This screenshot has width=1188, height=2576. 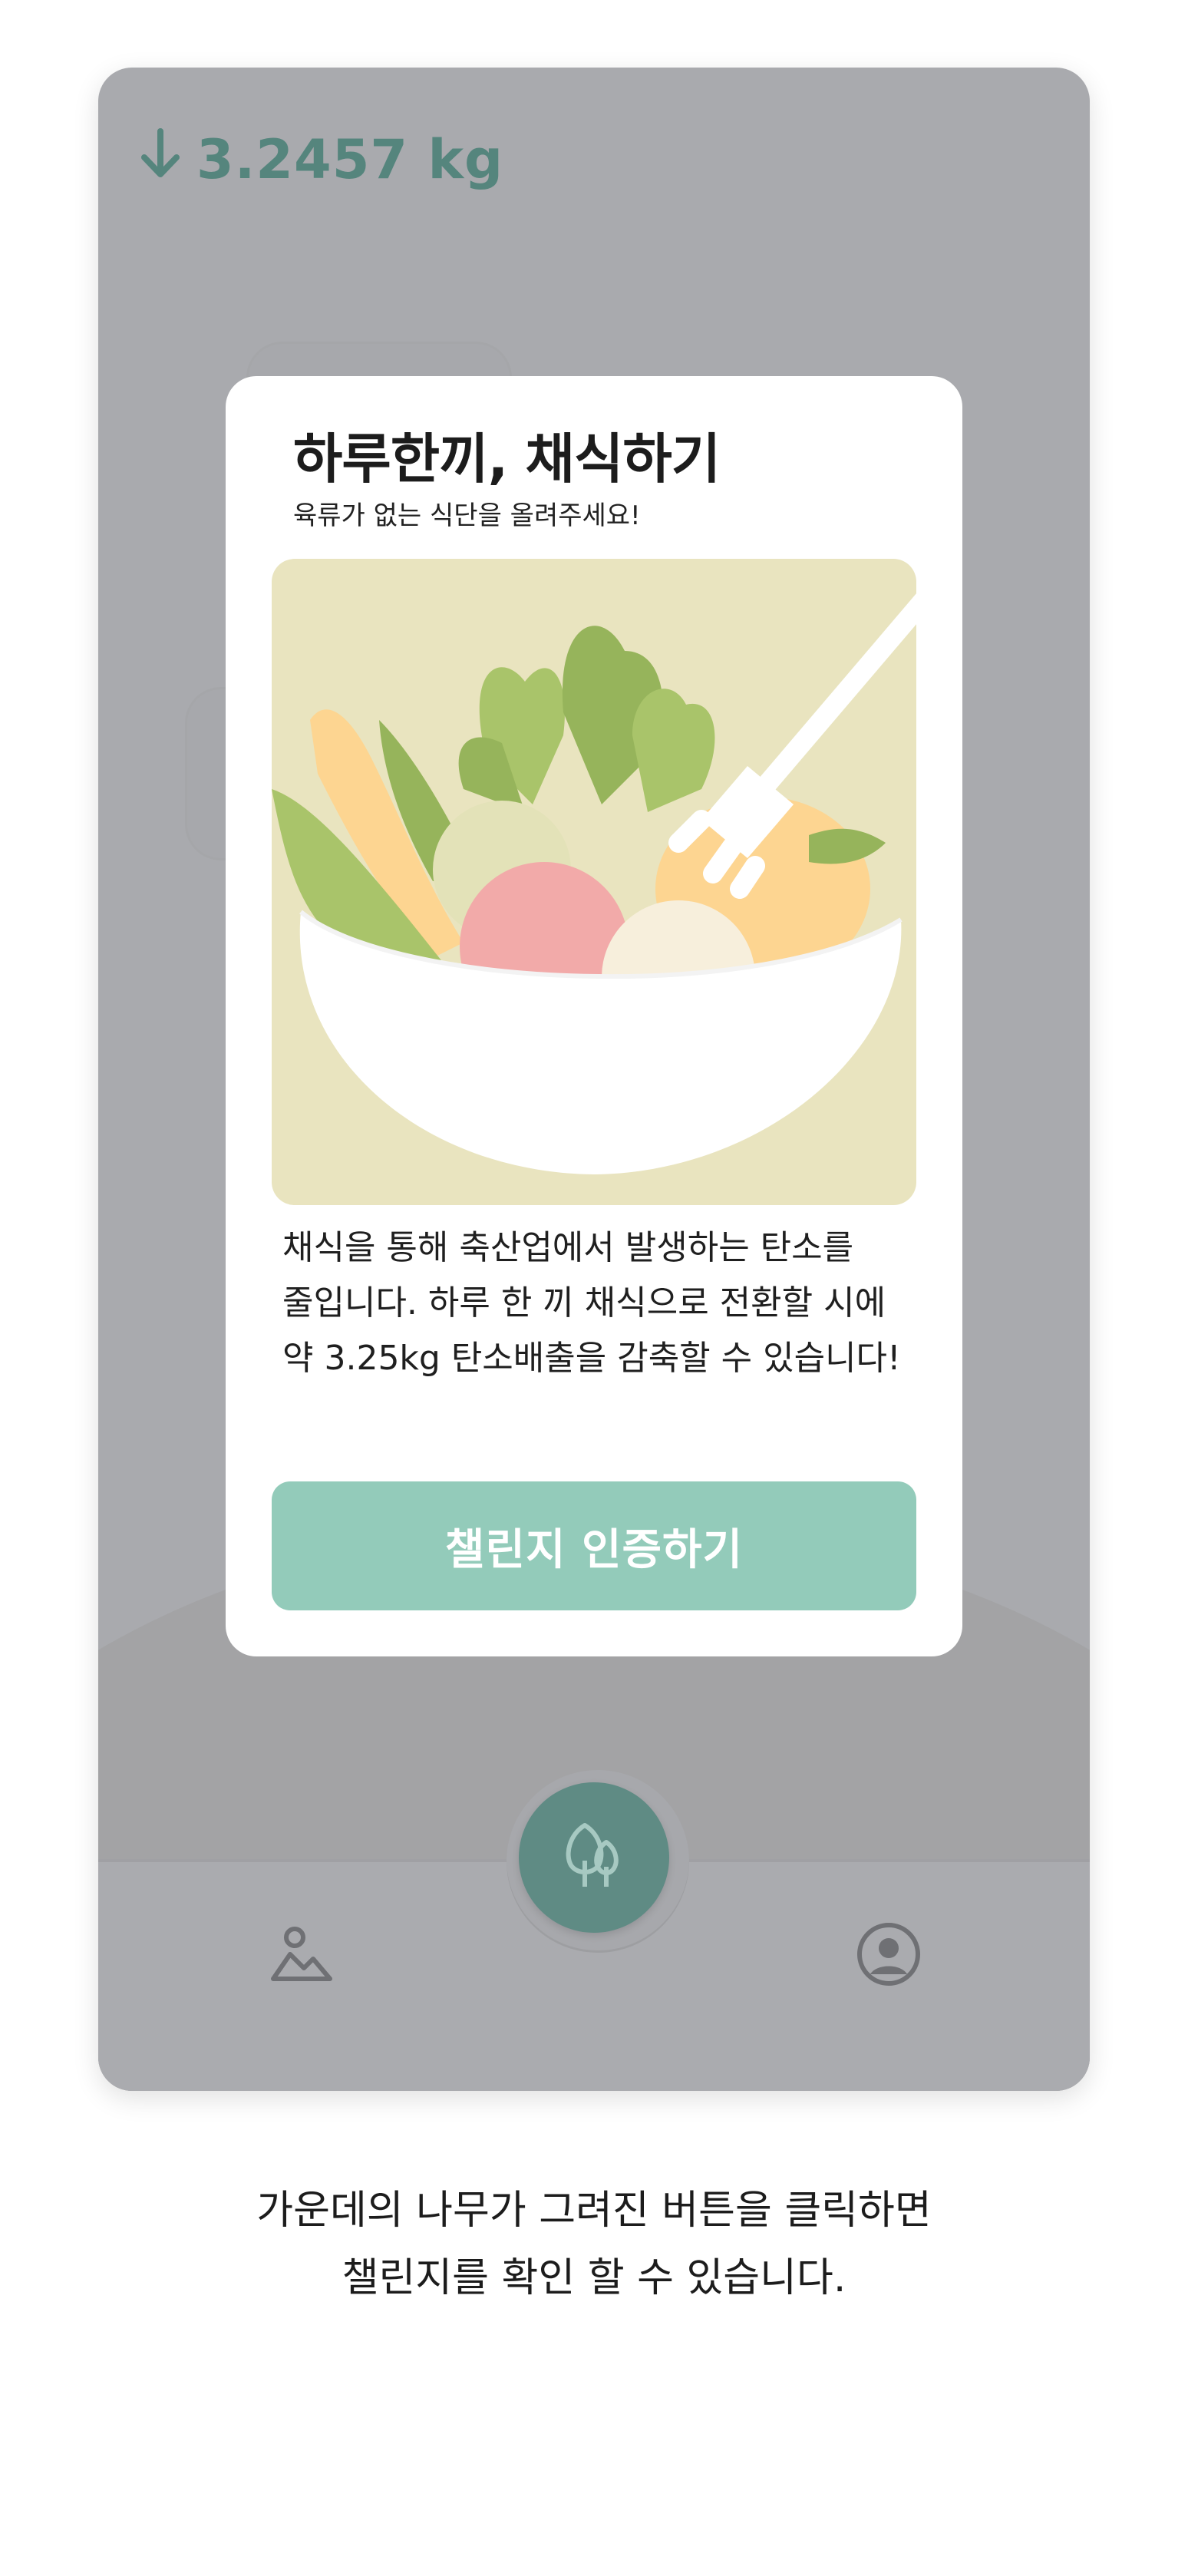 I want to click on tree-icon, so click(x=594, y=1857).